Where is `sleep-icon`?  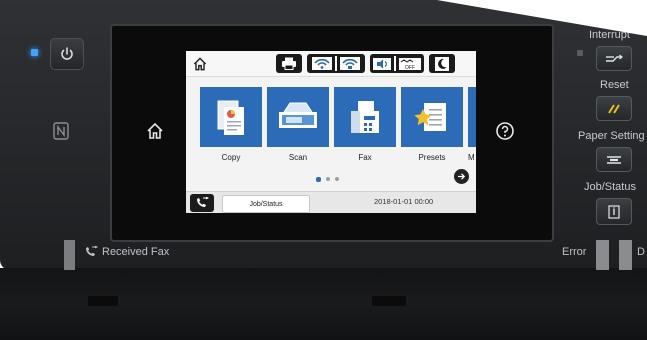 sleep-icon is located at coordinates (442, 63).